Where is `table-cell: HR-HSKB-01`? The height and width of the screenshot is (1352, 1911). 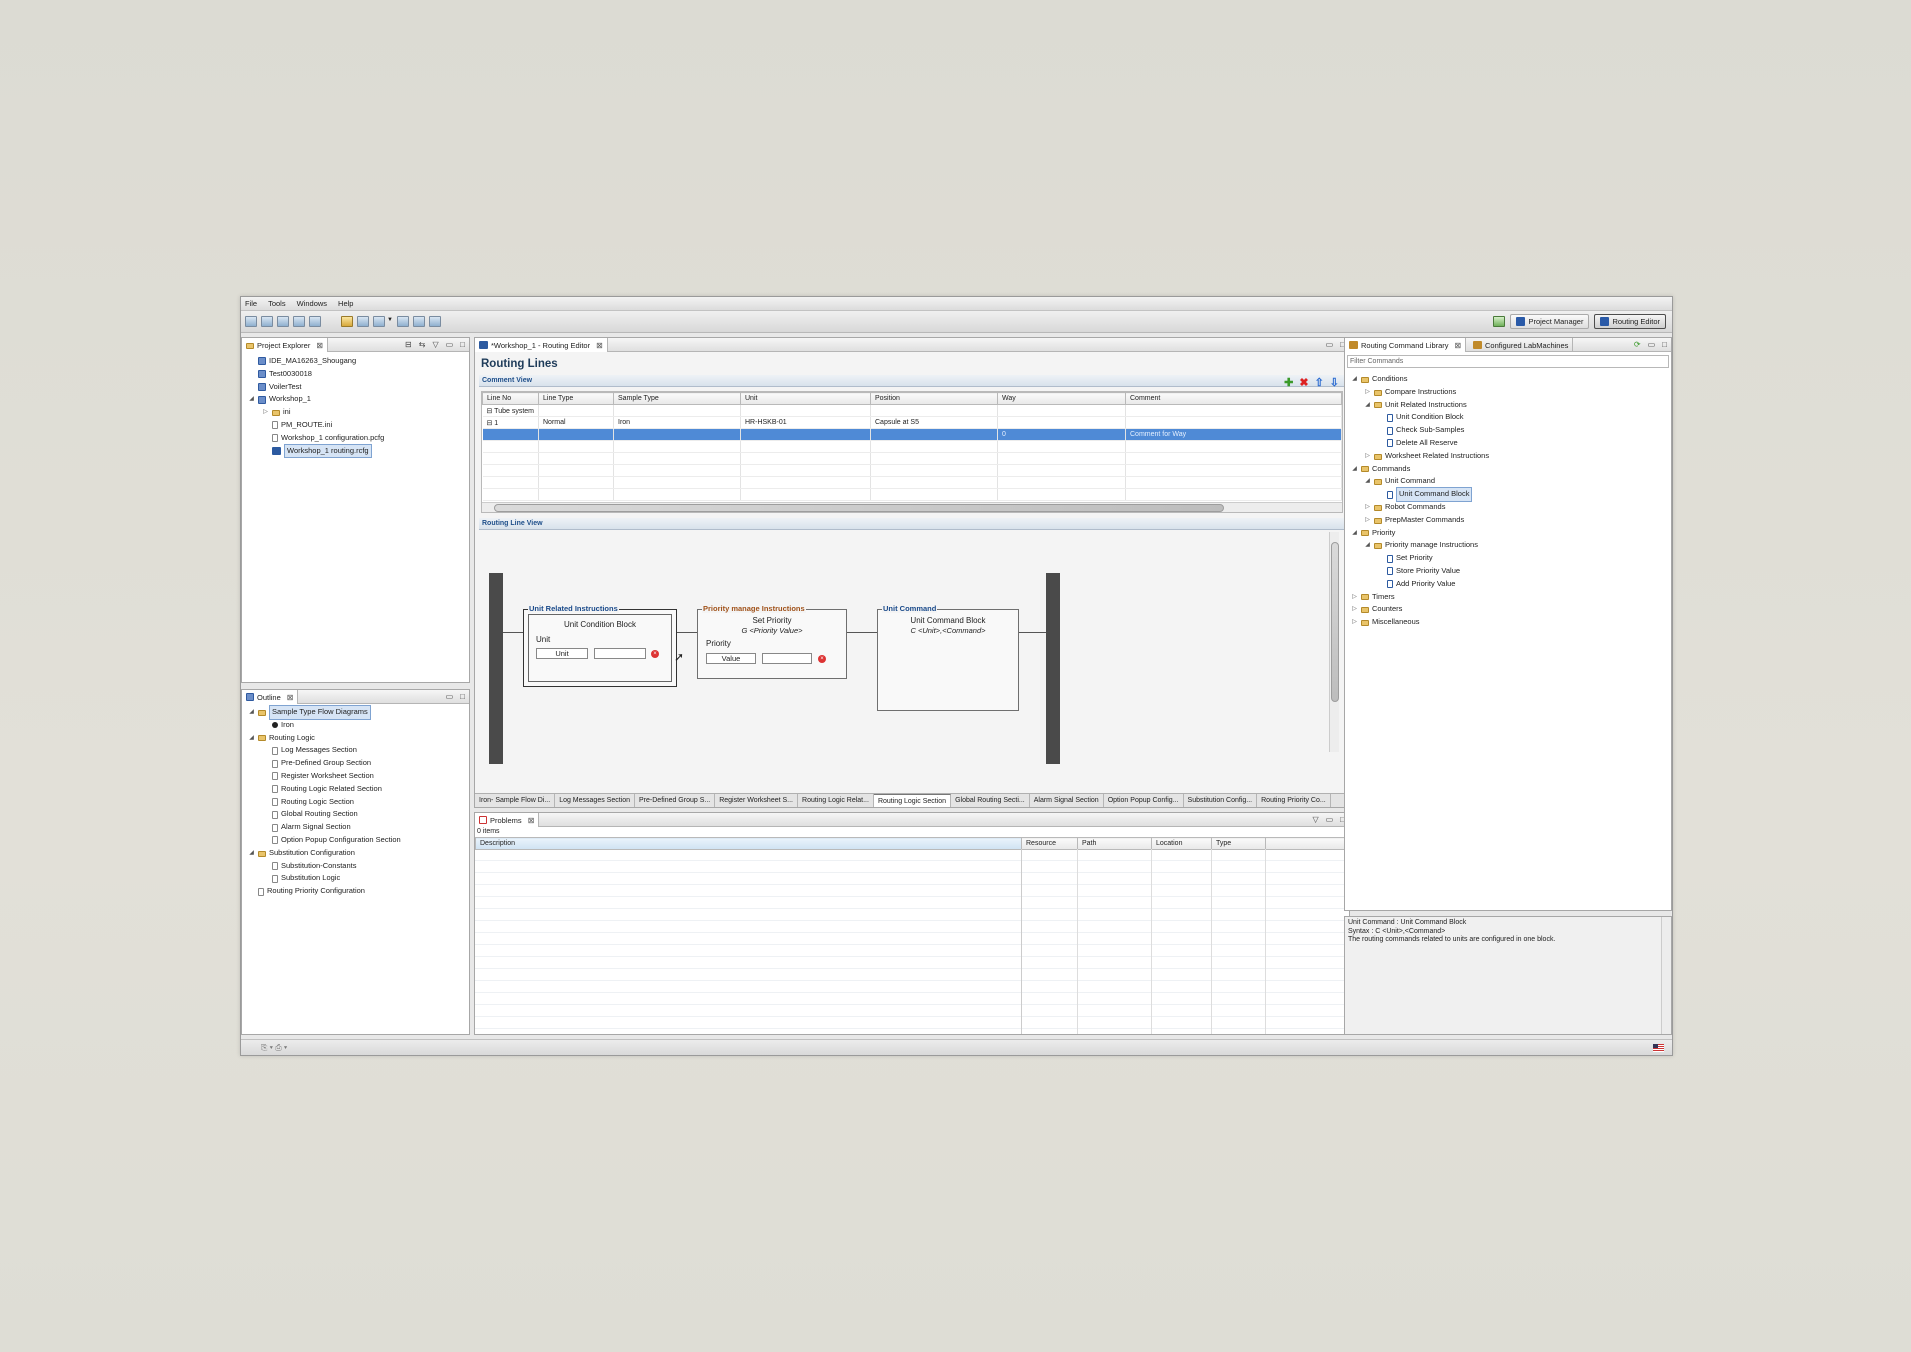
table-cell: HR-HSKB-01 is located at coordinates (805, 422).